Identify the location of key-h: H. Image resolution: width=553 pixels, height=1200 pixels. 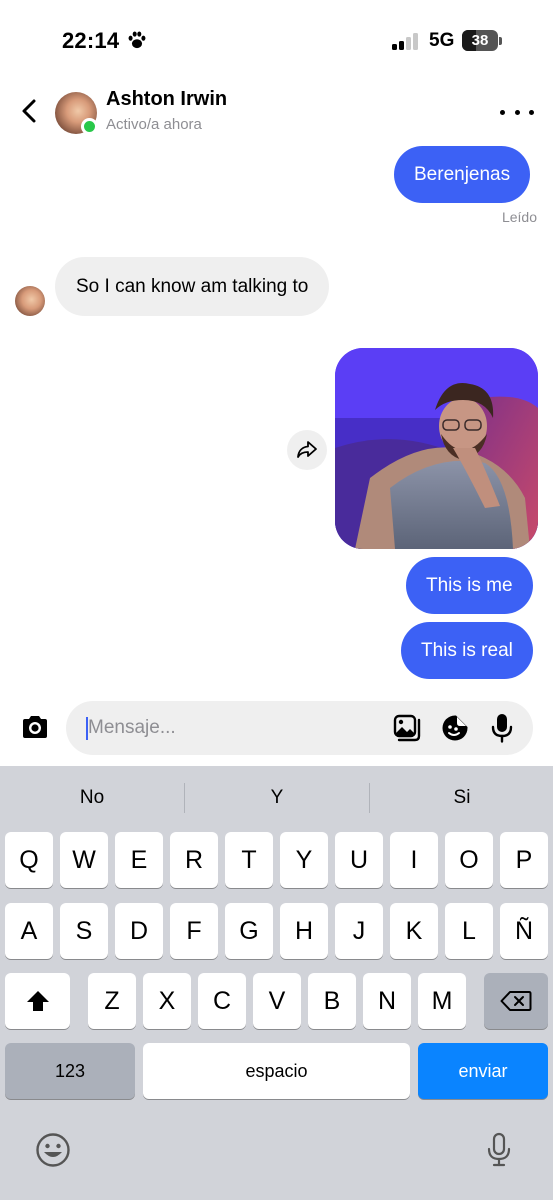
(304, 931).